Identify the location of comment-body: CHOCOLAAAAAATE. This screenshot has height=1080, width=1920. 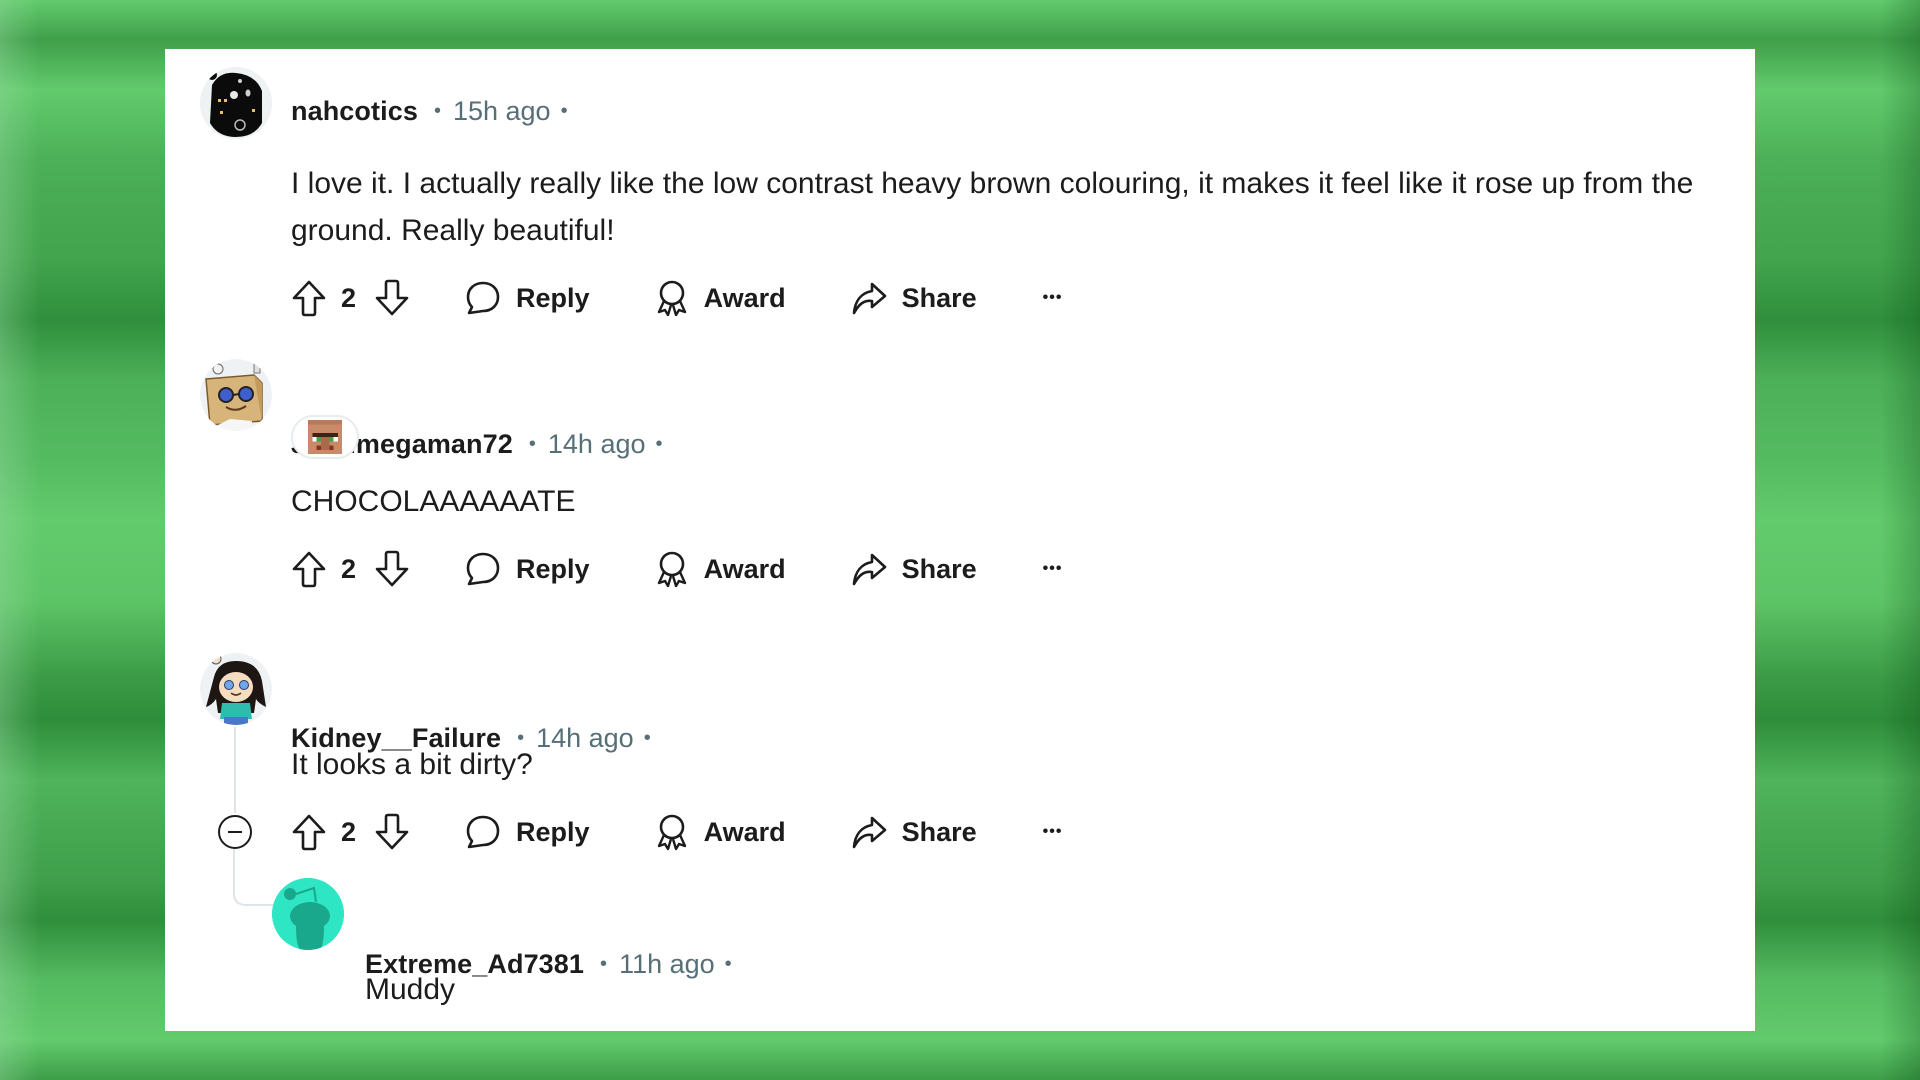
(433, 501).